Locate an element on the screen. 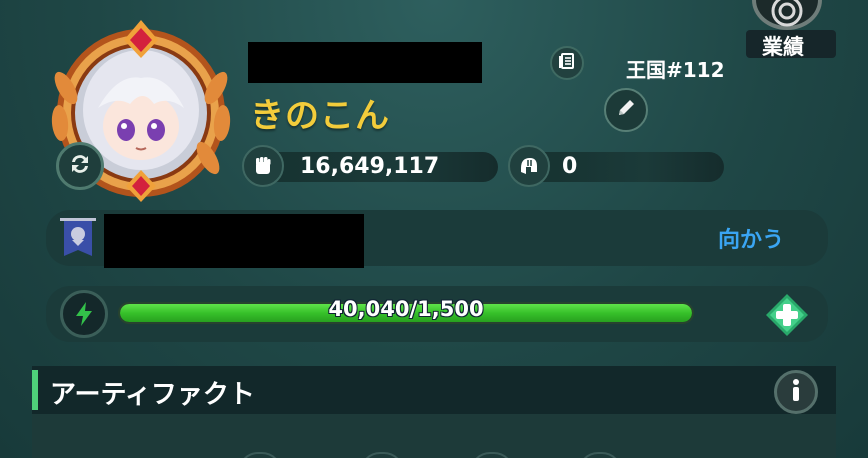 This screenshot has height=458, width=868. book-icon is located at coordinates (567, 63).